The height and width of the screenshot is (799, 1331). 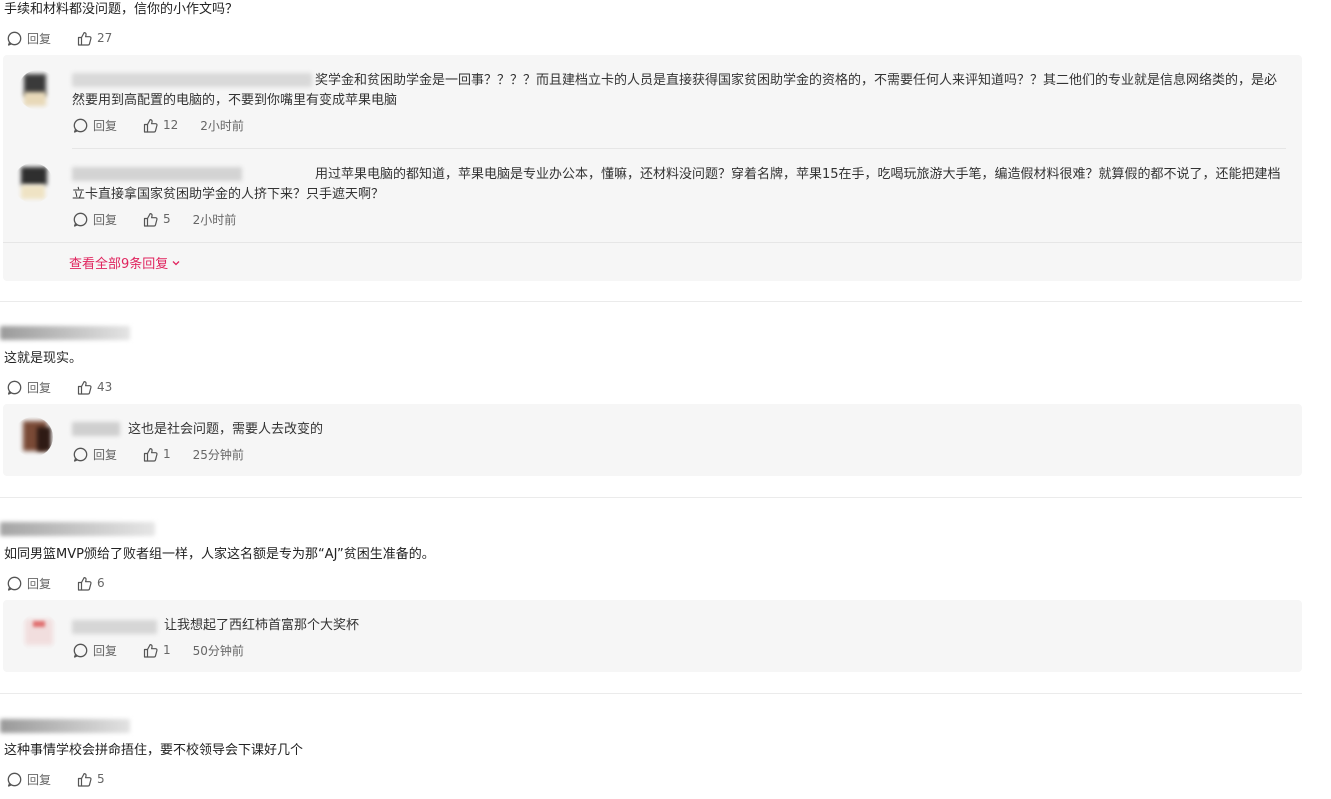 I want to click on like-count: 12, so click(x=171, y=125).